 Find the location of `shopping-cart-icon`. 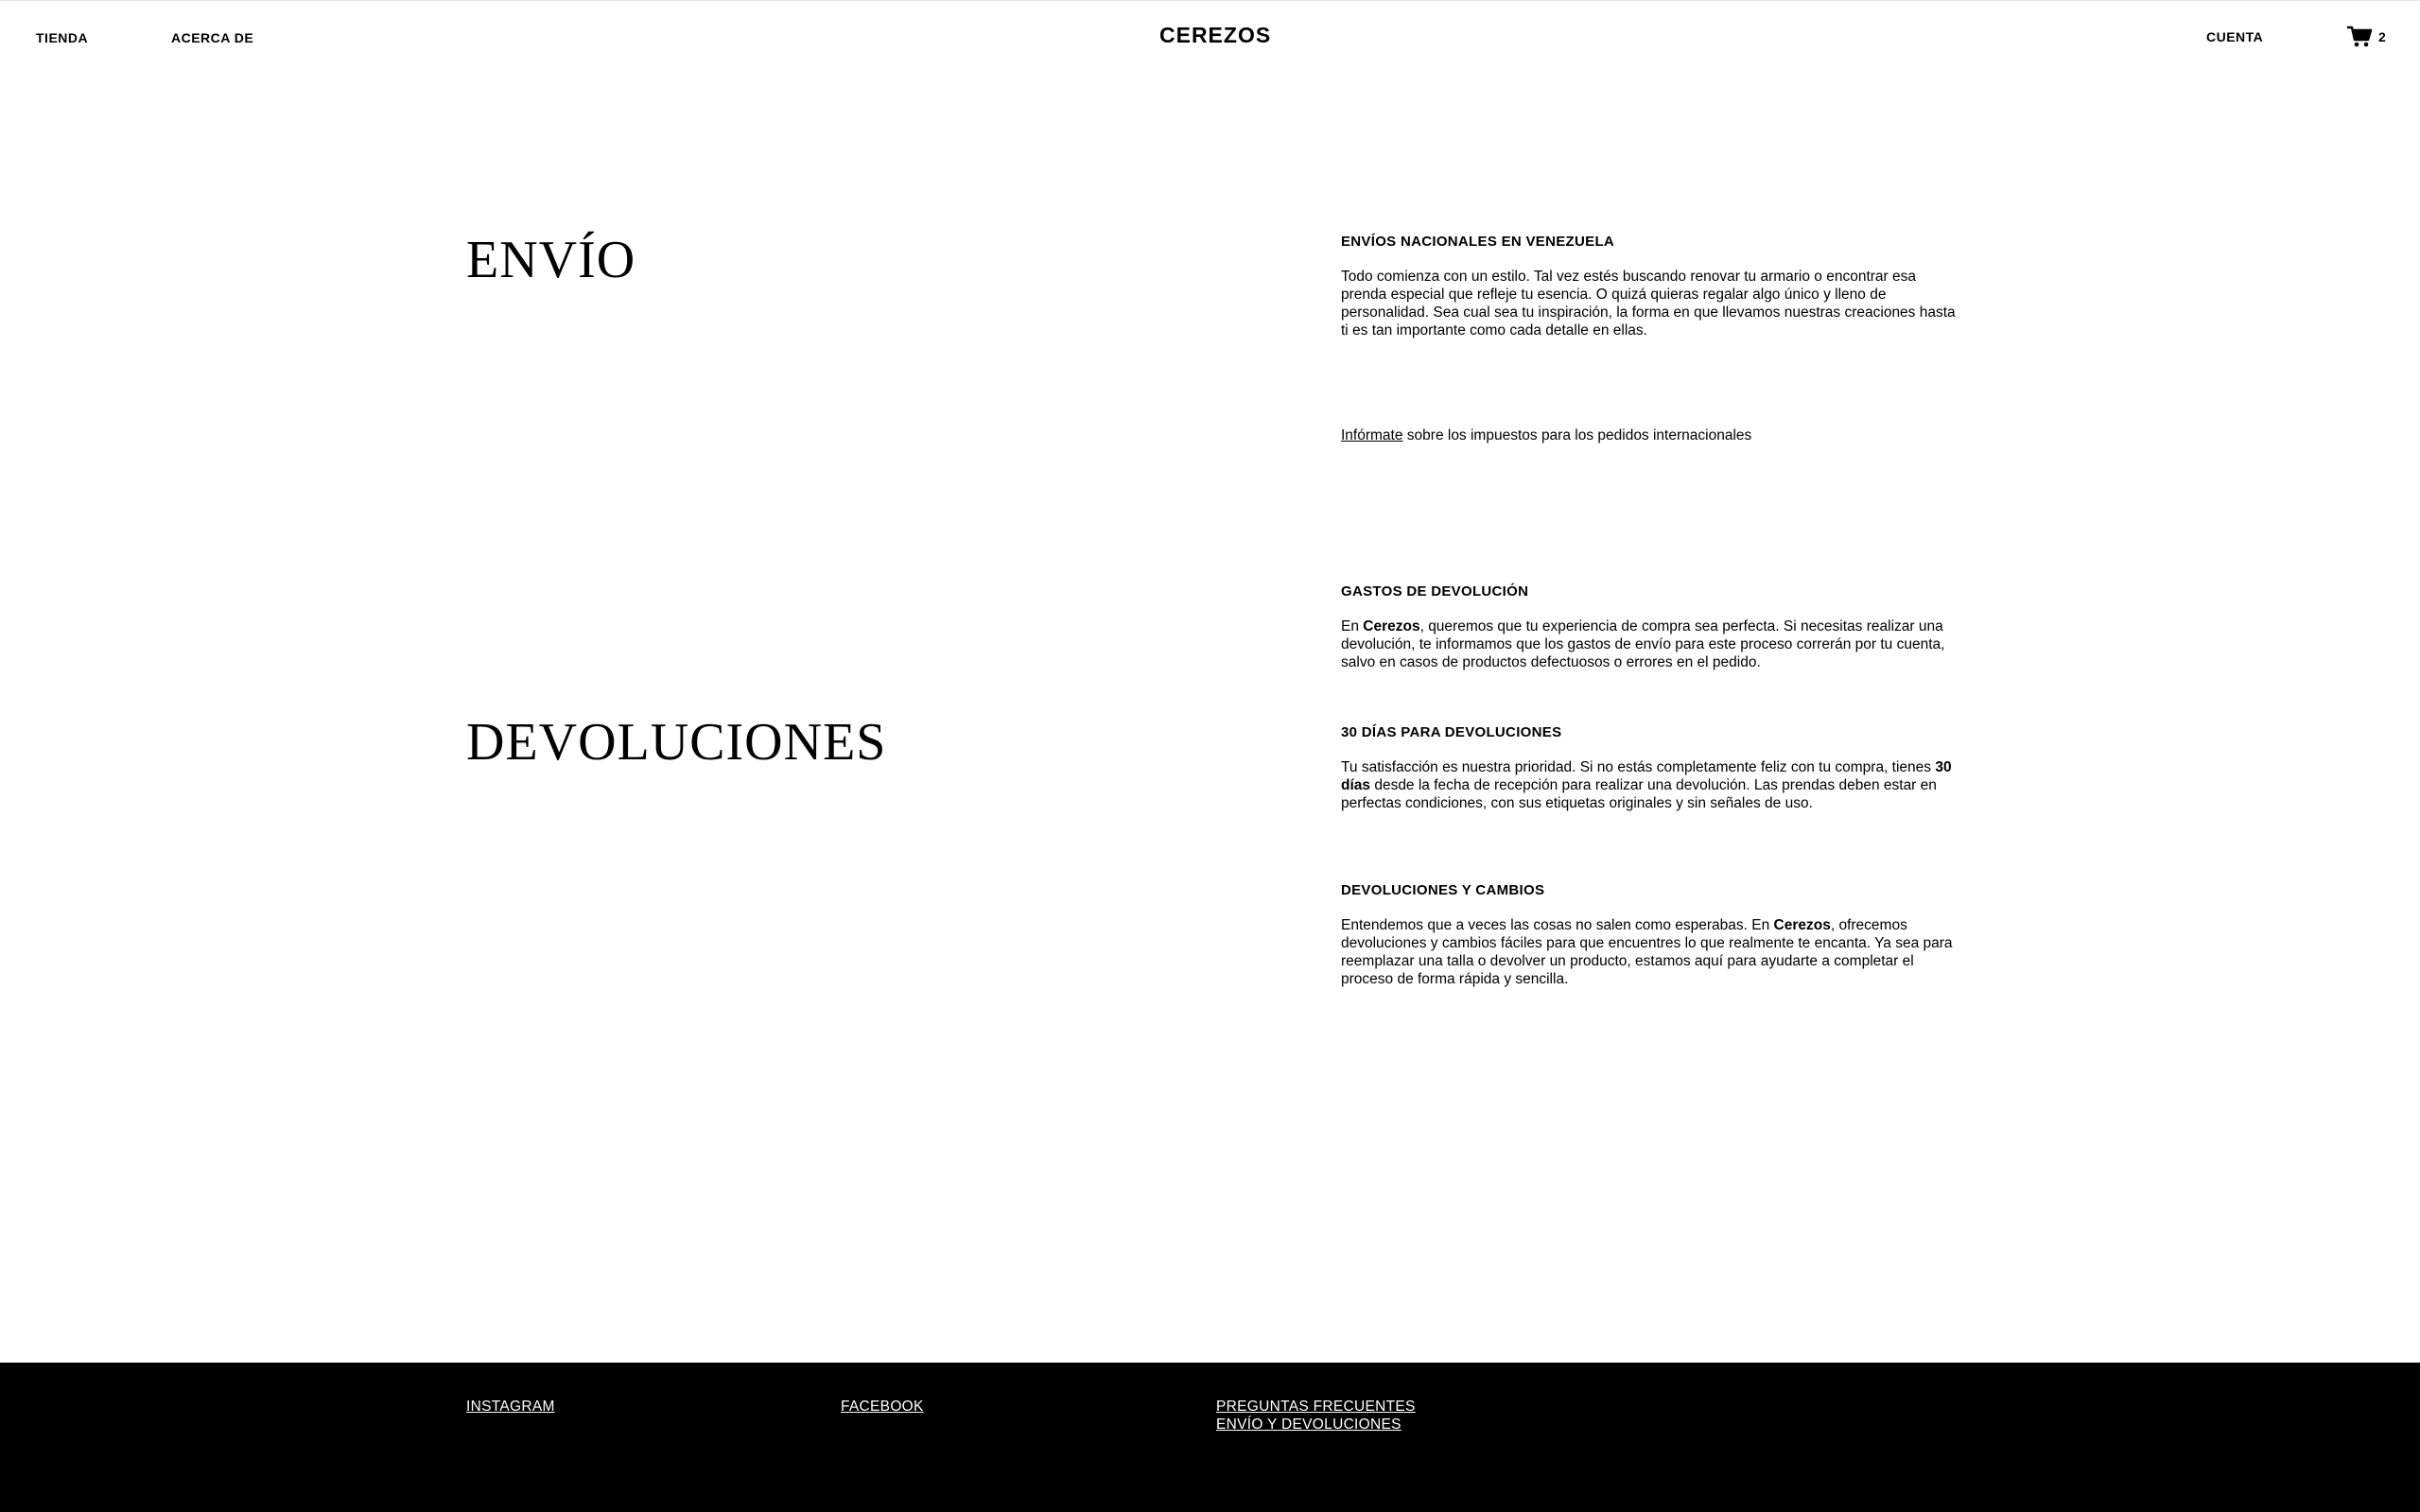

shopping-cart-icon is located at coordinates (2360, 36).